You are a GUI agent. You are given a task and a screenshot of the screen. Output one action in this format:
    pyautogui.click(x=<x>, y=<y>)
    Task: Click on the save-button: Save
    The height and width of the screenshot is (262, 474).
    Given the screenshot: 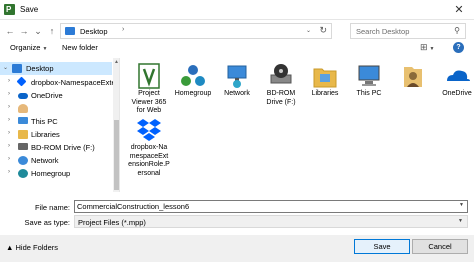 What is the action you would take?
    pyautogui.click(x=382, y=246)
    